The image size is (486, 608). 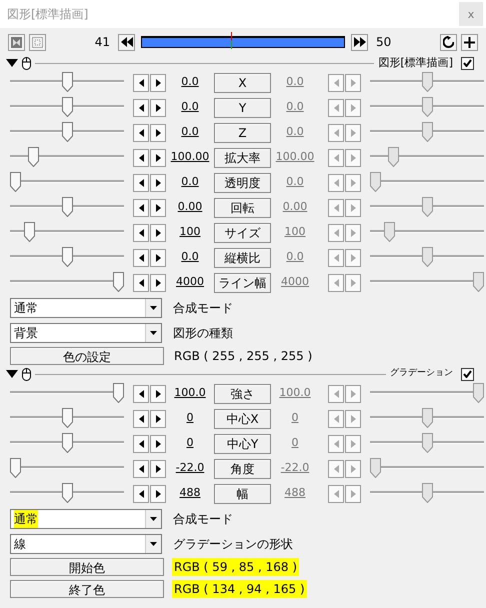 I want to click on parameter-button: 縦横比, so click(x=242, y=258).